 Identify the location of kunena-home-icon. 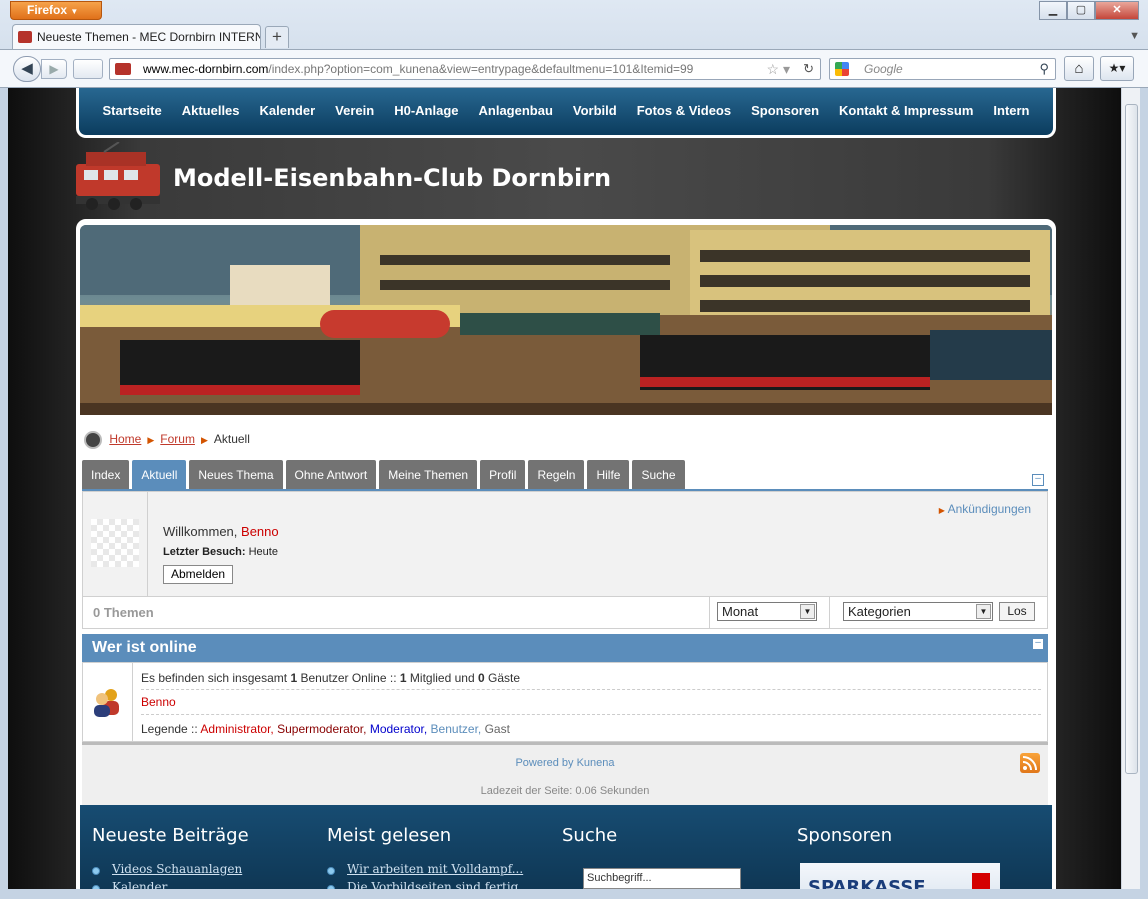
(93, 440).